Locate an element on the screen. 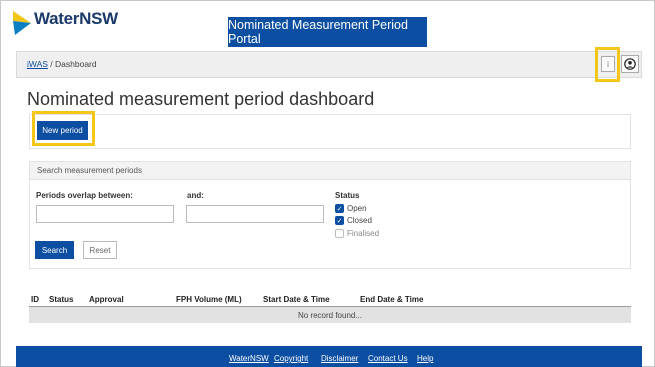 Image resolution: width=655 pixels, height=367 pixels. breadcrumb: iWAS / Dashboard is located at coordinates (62, 64).